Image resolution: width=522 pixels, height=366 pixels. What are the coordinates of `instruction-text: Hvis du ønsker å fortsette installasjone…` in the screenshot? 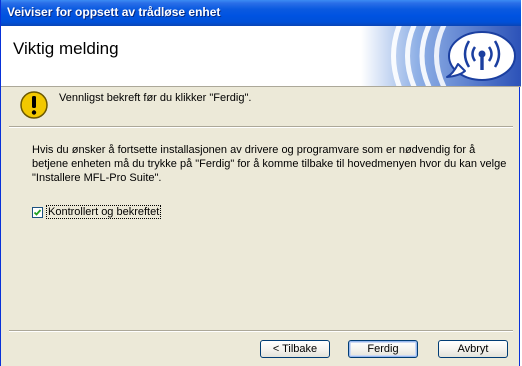 It's located at (269, 164).